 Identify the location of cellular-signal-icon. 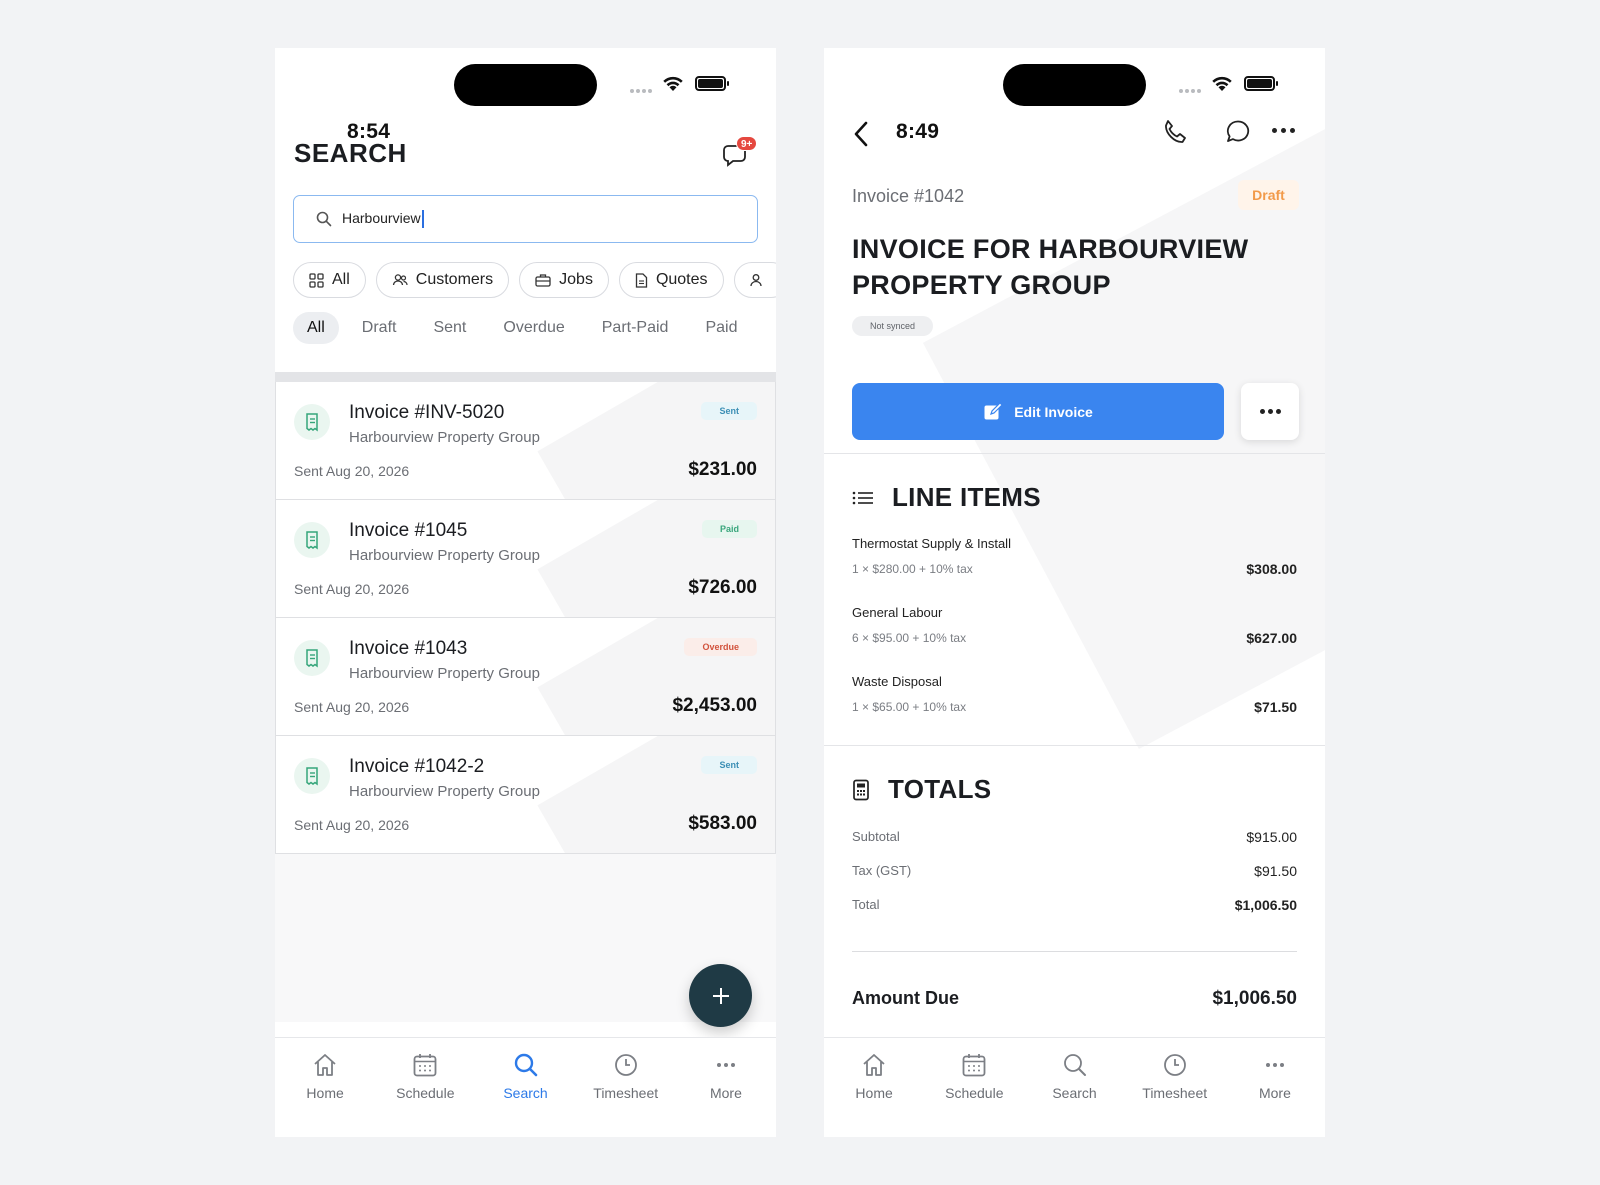
(641, 91).